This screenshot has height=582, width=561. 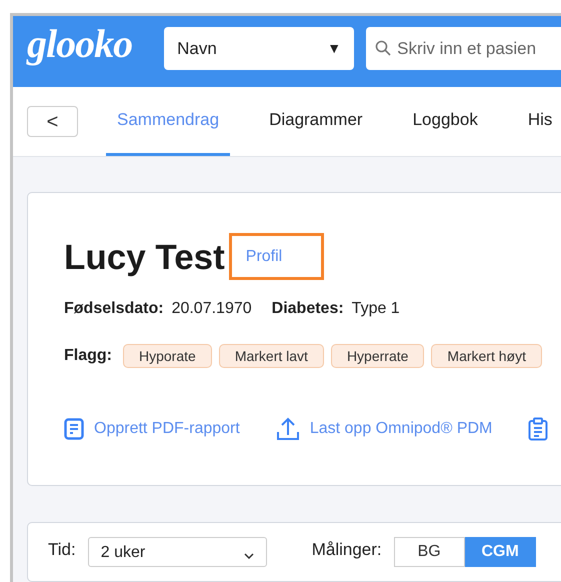 I want to click on measurement-toggle: BG, so click(x=429, y=552).